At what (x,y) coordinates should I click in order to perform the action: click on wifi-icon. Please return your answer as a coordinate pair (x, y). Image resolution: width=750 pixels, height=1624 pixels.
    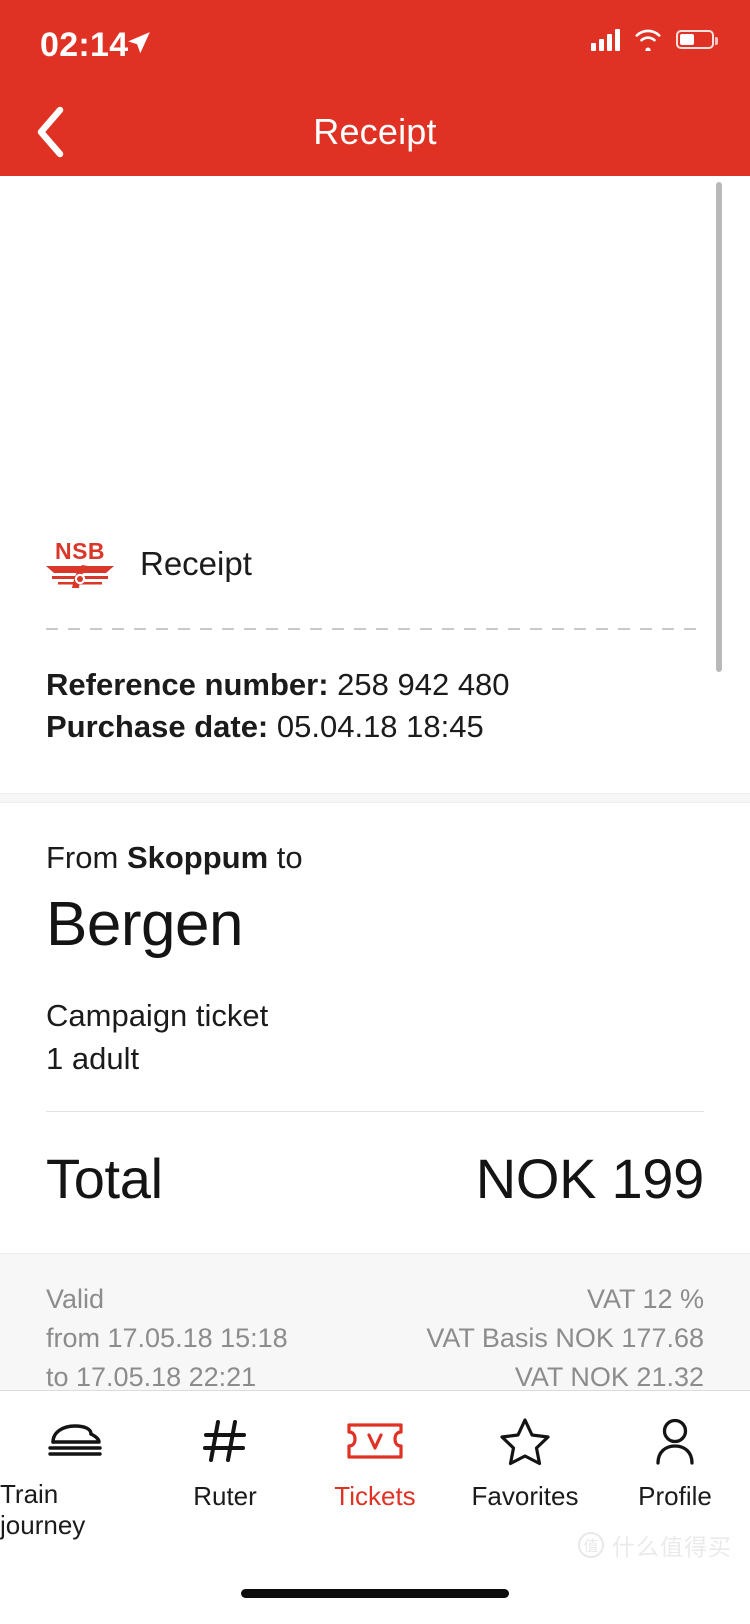
    Looking at the image, I should click on (648, 40).